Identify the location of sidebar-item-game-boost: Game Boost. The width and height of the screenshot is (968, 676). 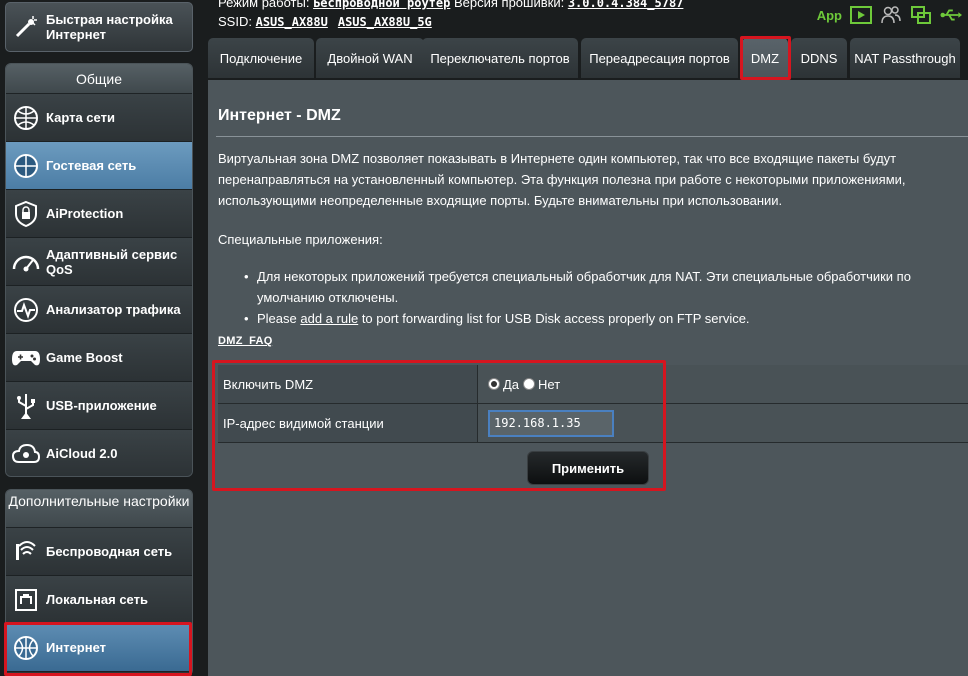
(99, 358).